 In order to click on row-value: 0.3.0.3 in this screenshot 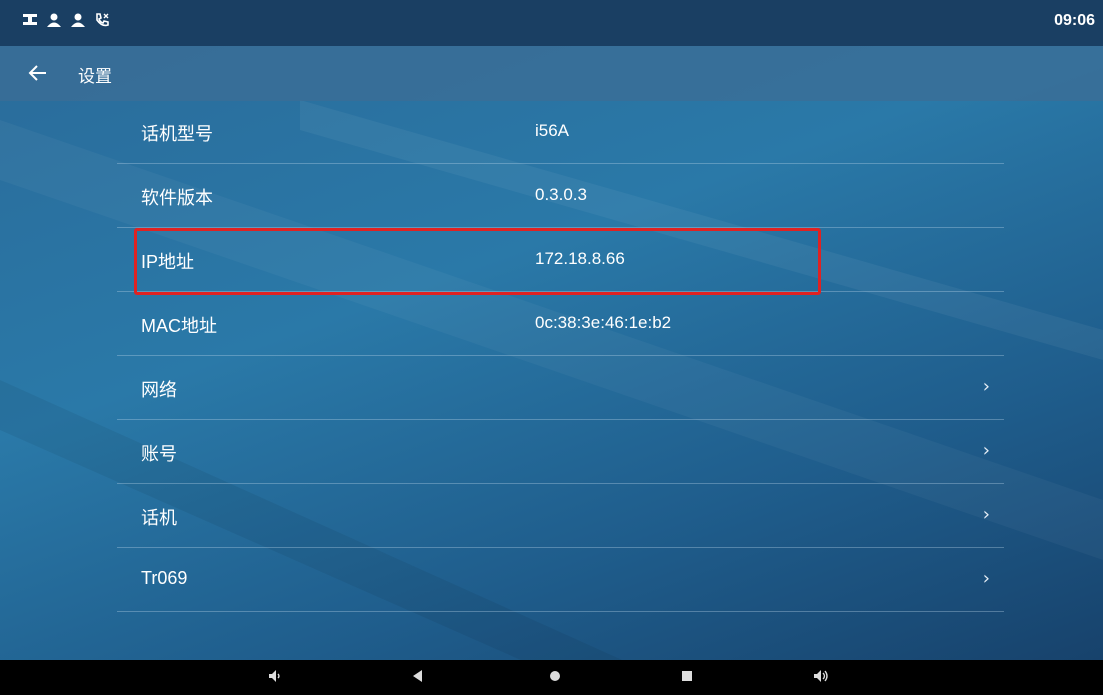, I will do `click(561, 194)`.